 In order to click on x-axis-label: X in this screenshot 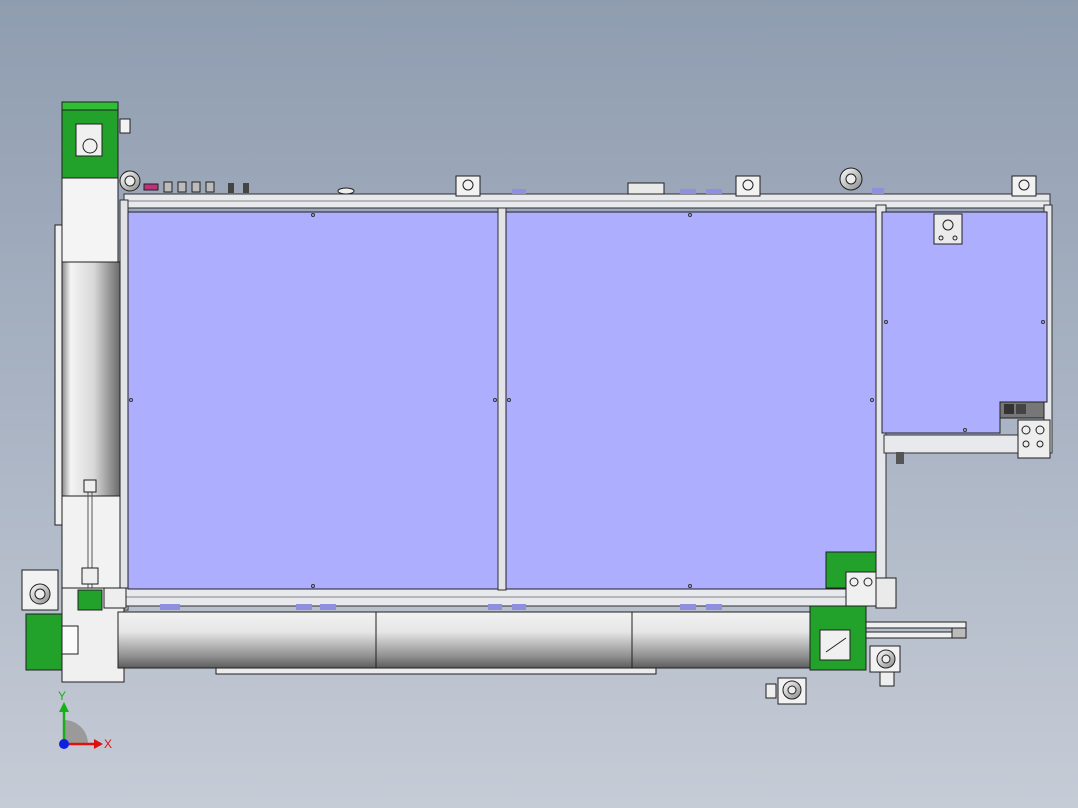, I will do `click(108, 744)`.